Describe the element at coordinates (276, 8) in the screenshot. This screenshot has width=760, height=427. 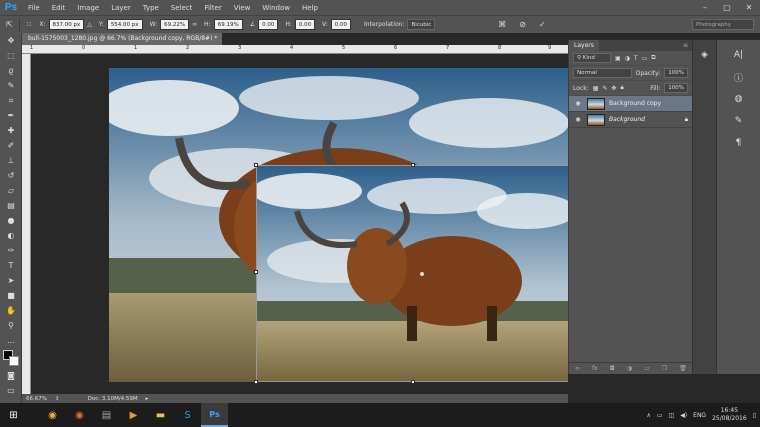
I see `menu-window: Window` at that location.